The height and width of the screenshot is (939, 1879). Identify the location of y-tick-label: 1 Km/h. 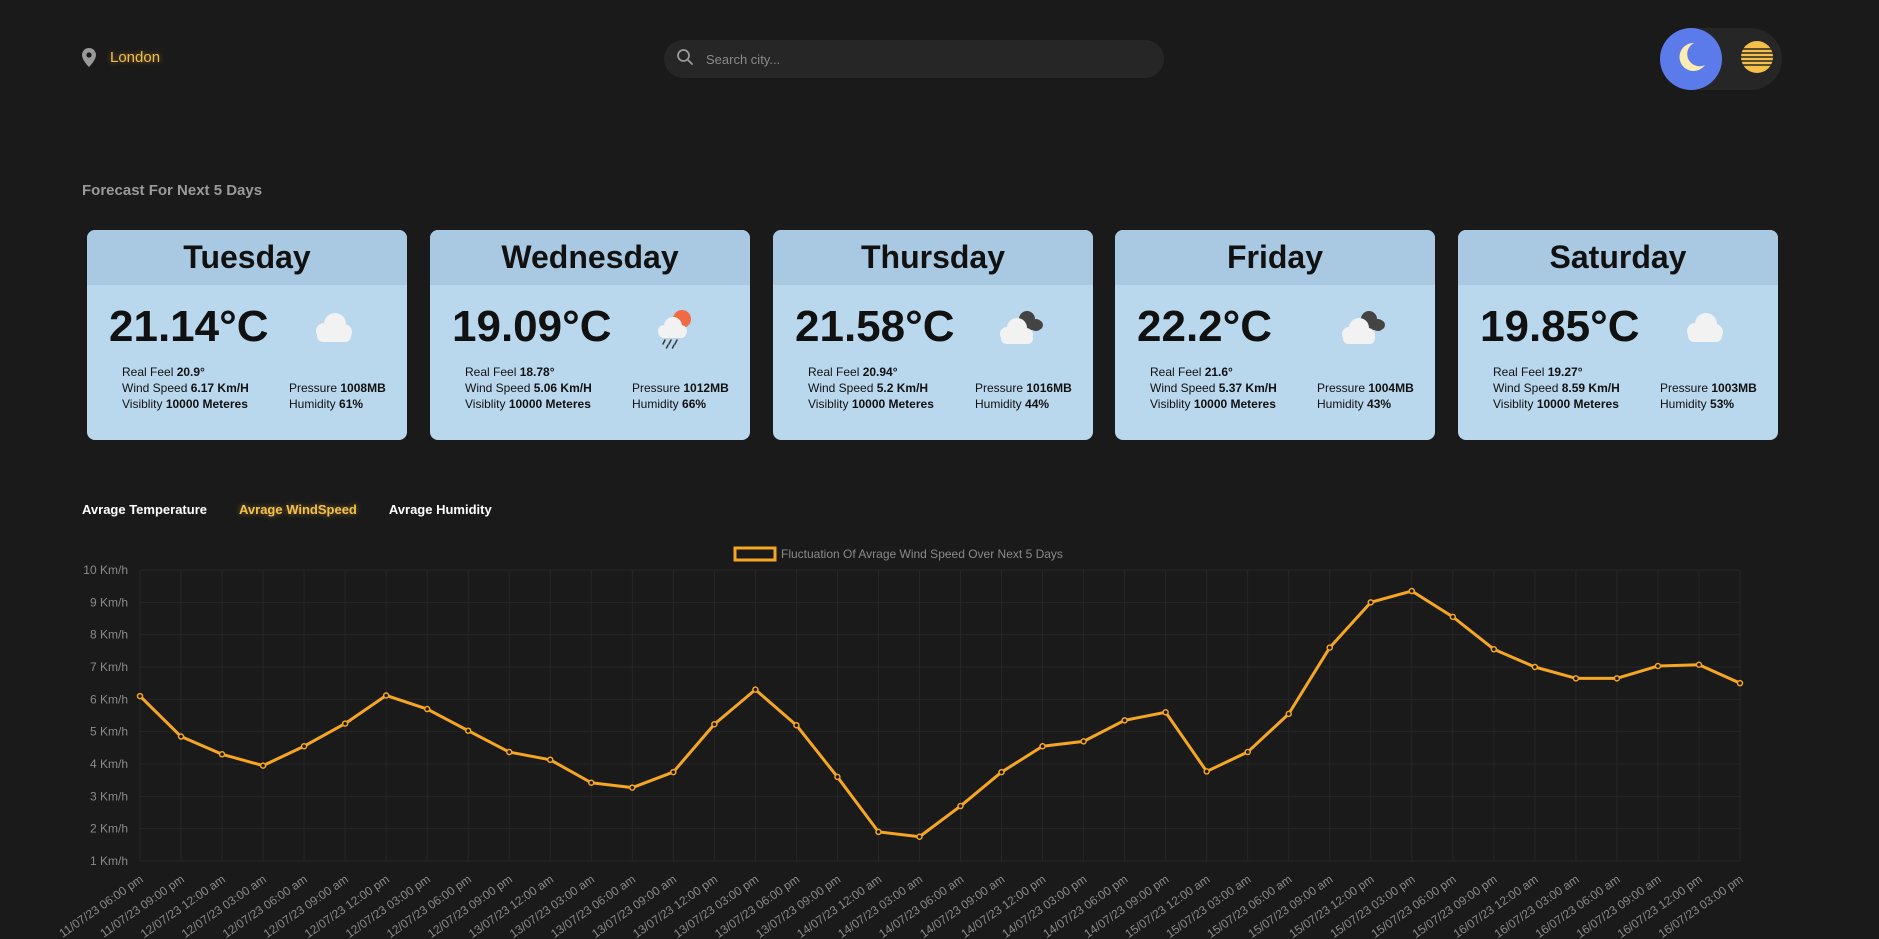
(109, 861).